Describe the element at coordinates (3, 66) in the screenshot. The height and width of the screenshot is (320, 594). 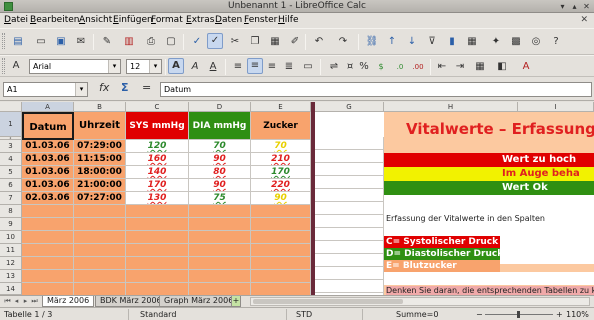
I see `toolbar-grip` at that location.